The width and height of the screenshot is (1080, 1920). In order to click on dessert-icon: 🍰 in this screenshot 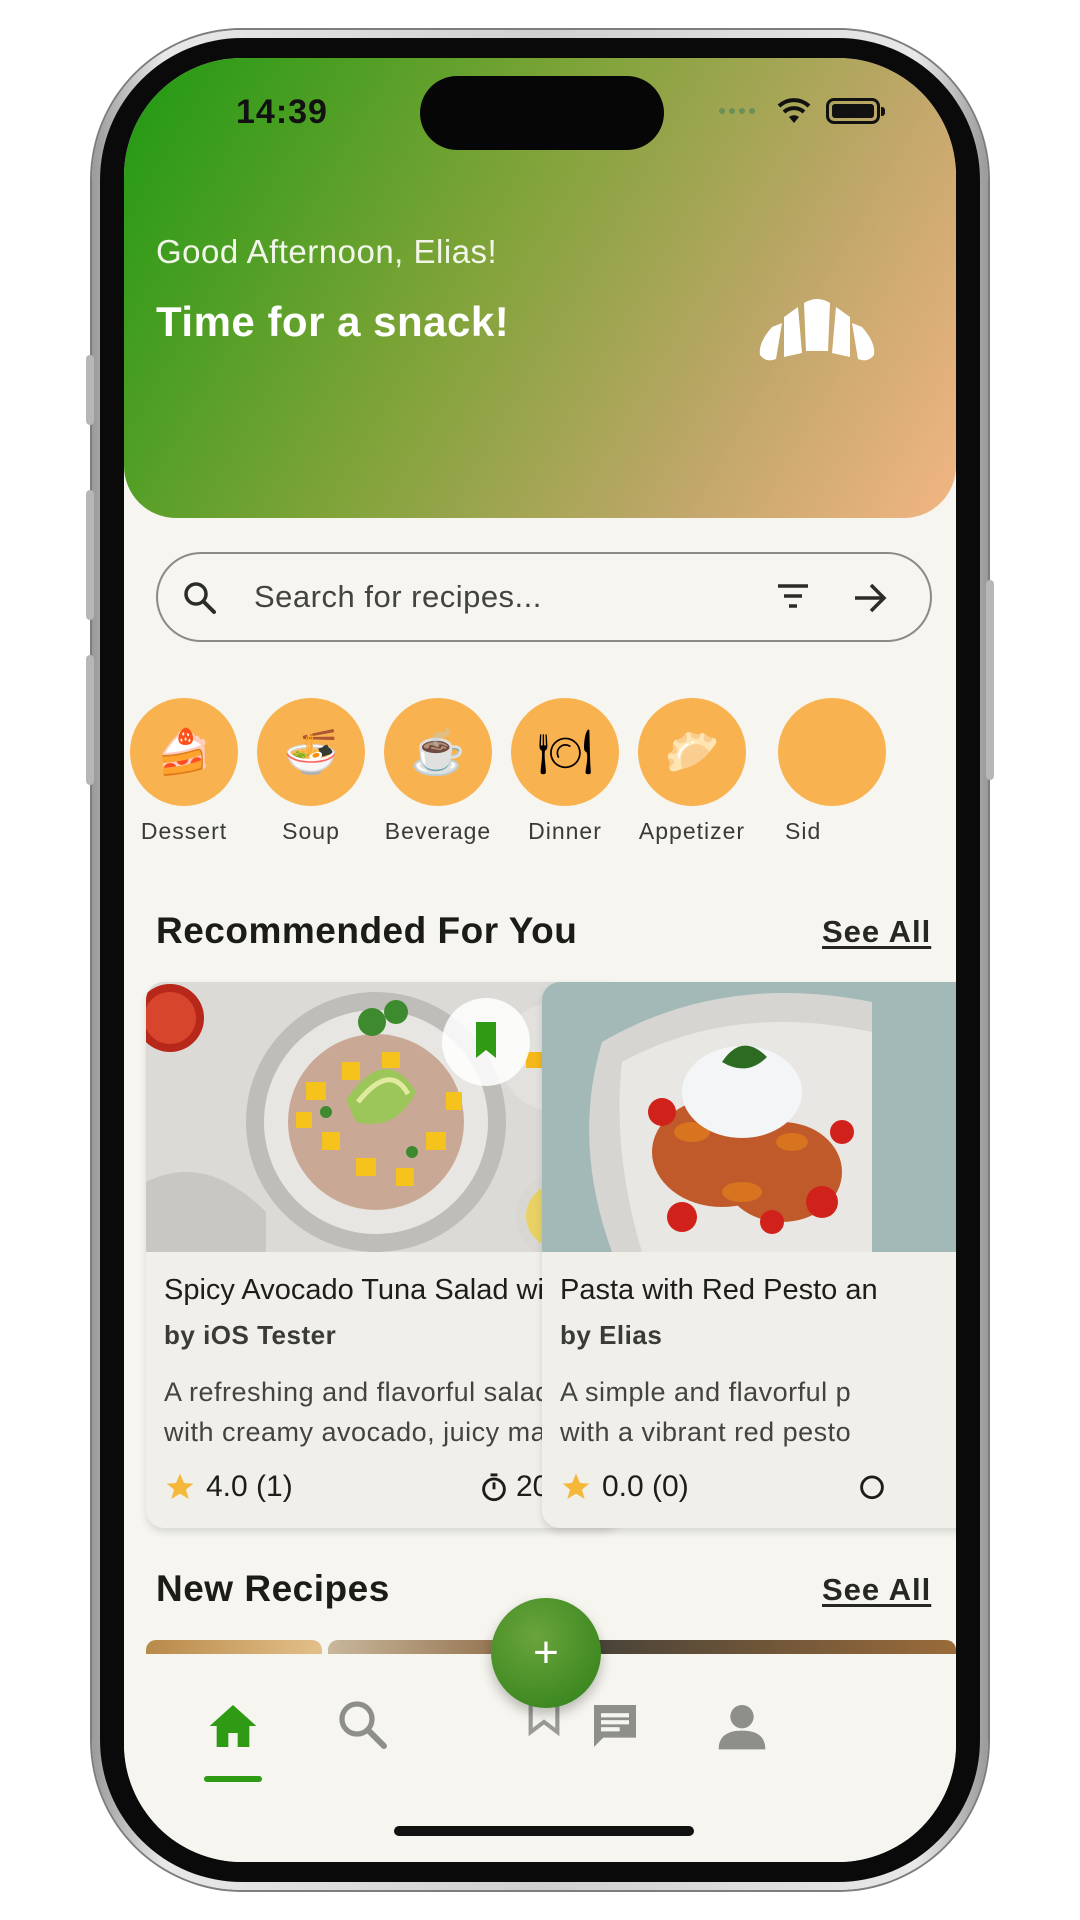, I will do `click(184, 752)`.